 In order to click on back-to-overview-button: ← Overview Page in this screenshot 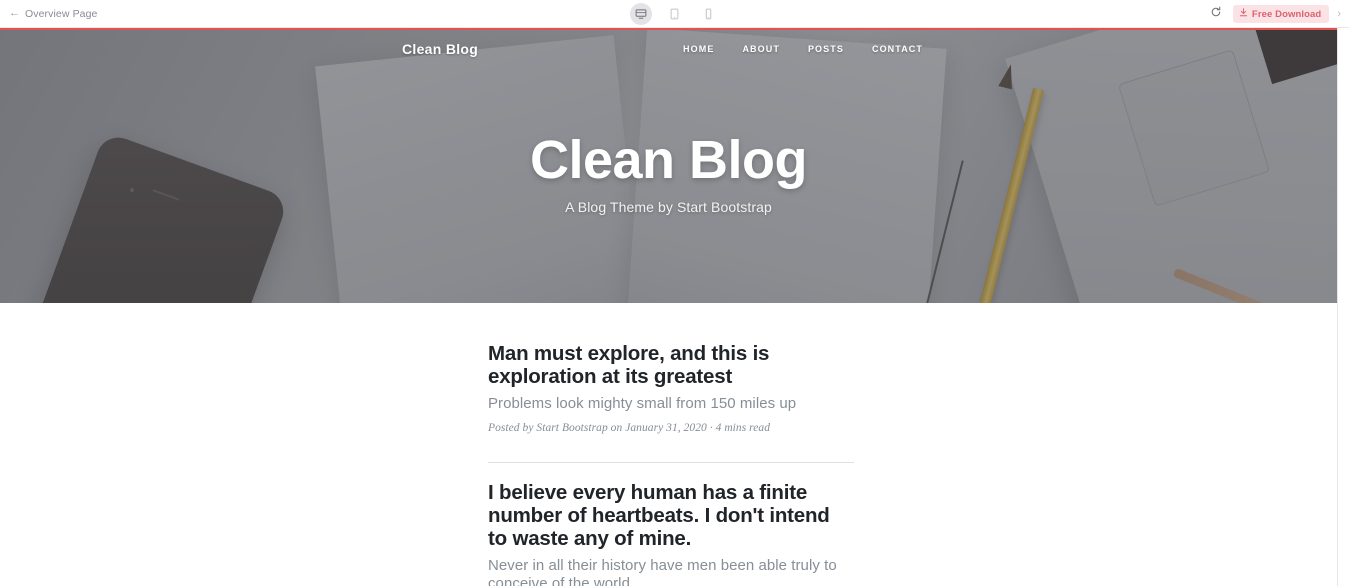, I will do `click(150, 14)`.